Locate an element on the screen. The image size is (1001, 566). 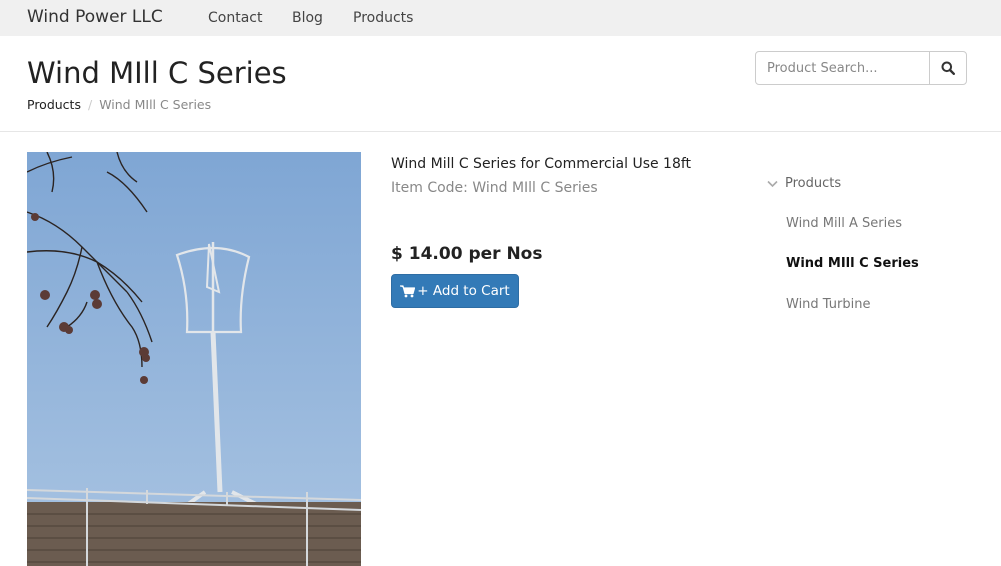
add-to-cart-button: + Add to Cart is located at coordinates (455, 291).